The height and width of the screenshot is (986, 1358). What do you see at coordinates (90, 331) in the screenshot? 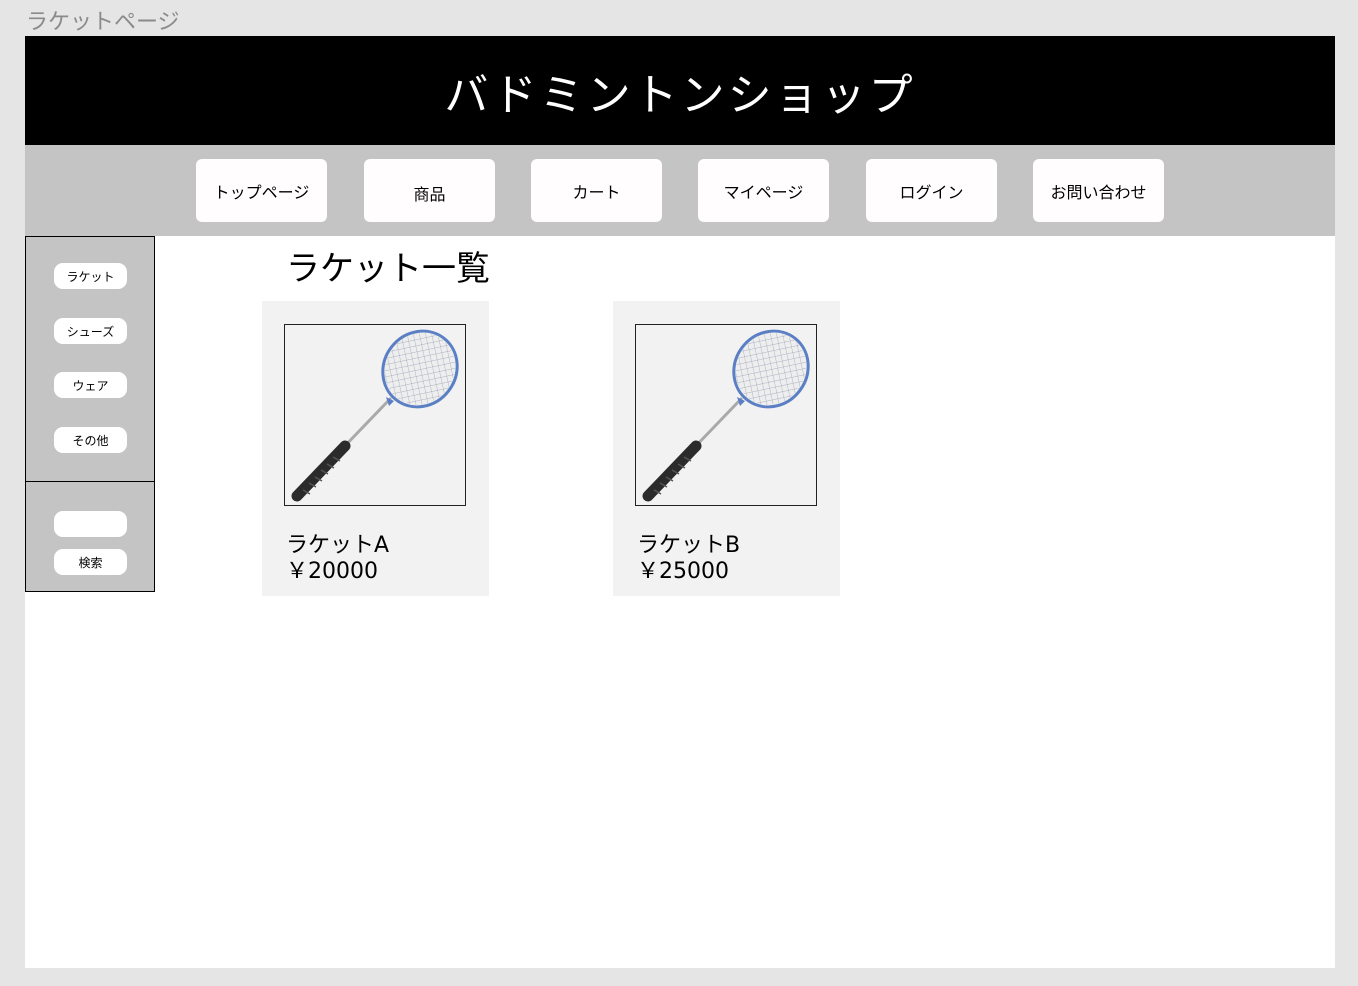
I see `category-shoes-button: シューズ` at bounding box center [90, 331].